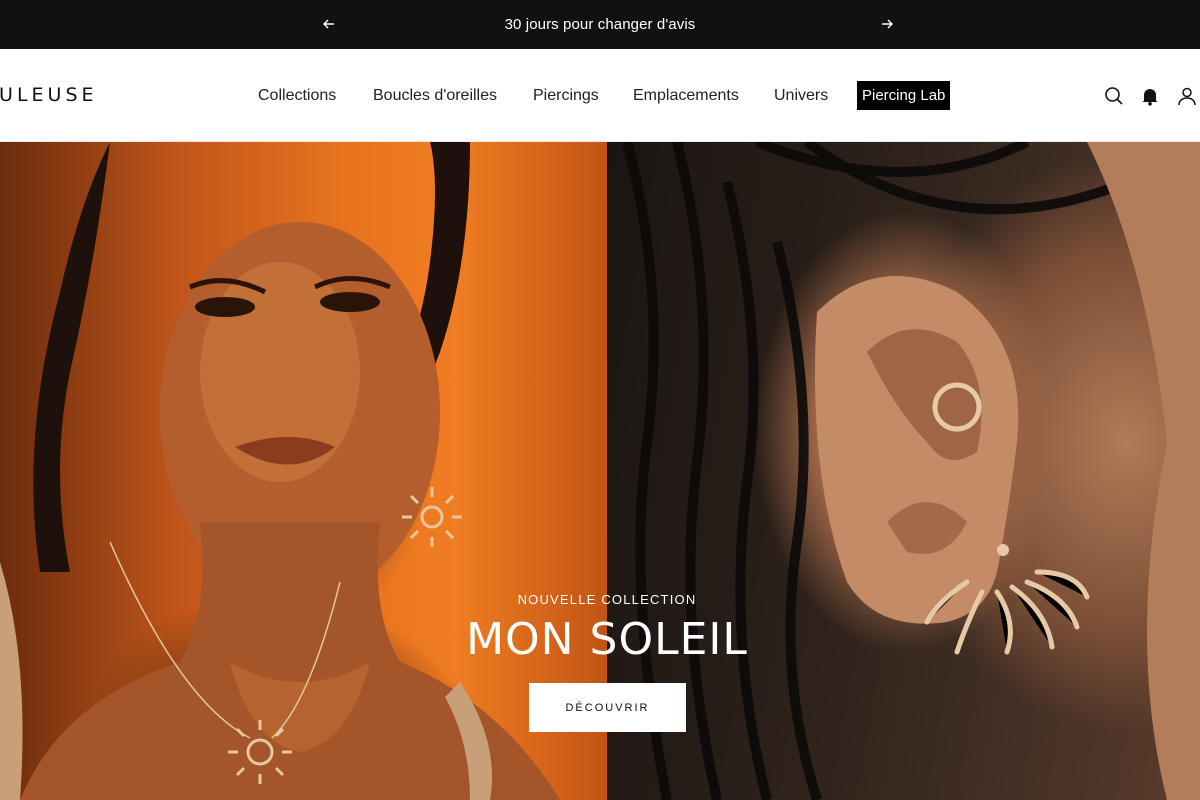  What do you see at coordinates (1150, 96) in the screenshot?
I see `bell-icon` at bounding box center [1150, 96].